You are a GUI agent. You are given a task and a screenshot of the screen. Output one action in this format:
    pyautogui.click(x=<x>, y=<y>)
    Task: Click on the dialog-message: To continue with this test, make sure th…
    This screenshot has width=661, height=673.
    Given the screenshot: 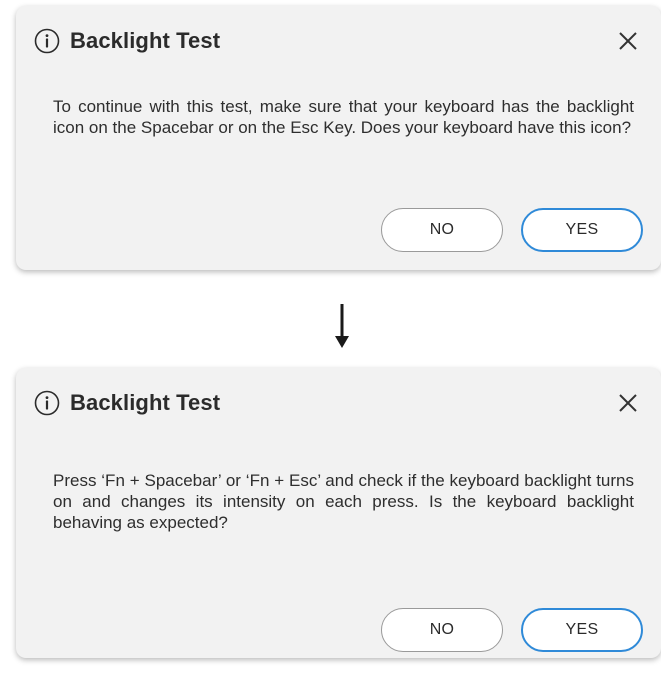 What is the action you would take?
    pyautogui.click(x=343, y=117)
    